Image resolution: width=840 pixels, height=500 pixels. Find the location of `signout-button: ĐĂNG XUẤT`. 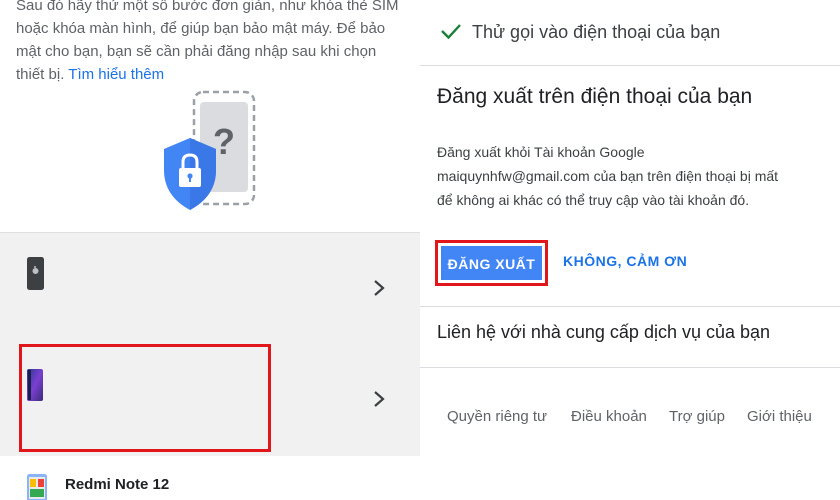

signout-button: ĐĂNG XUẤT is located at coordinates (491, 263).